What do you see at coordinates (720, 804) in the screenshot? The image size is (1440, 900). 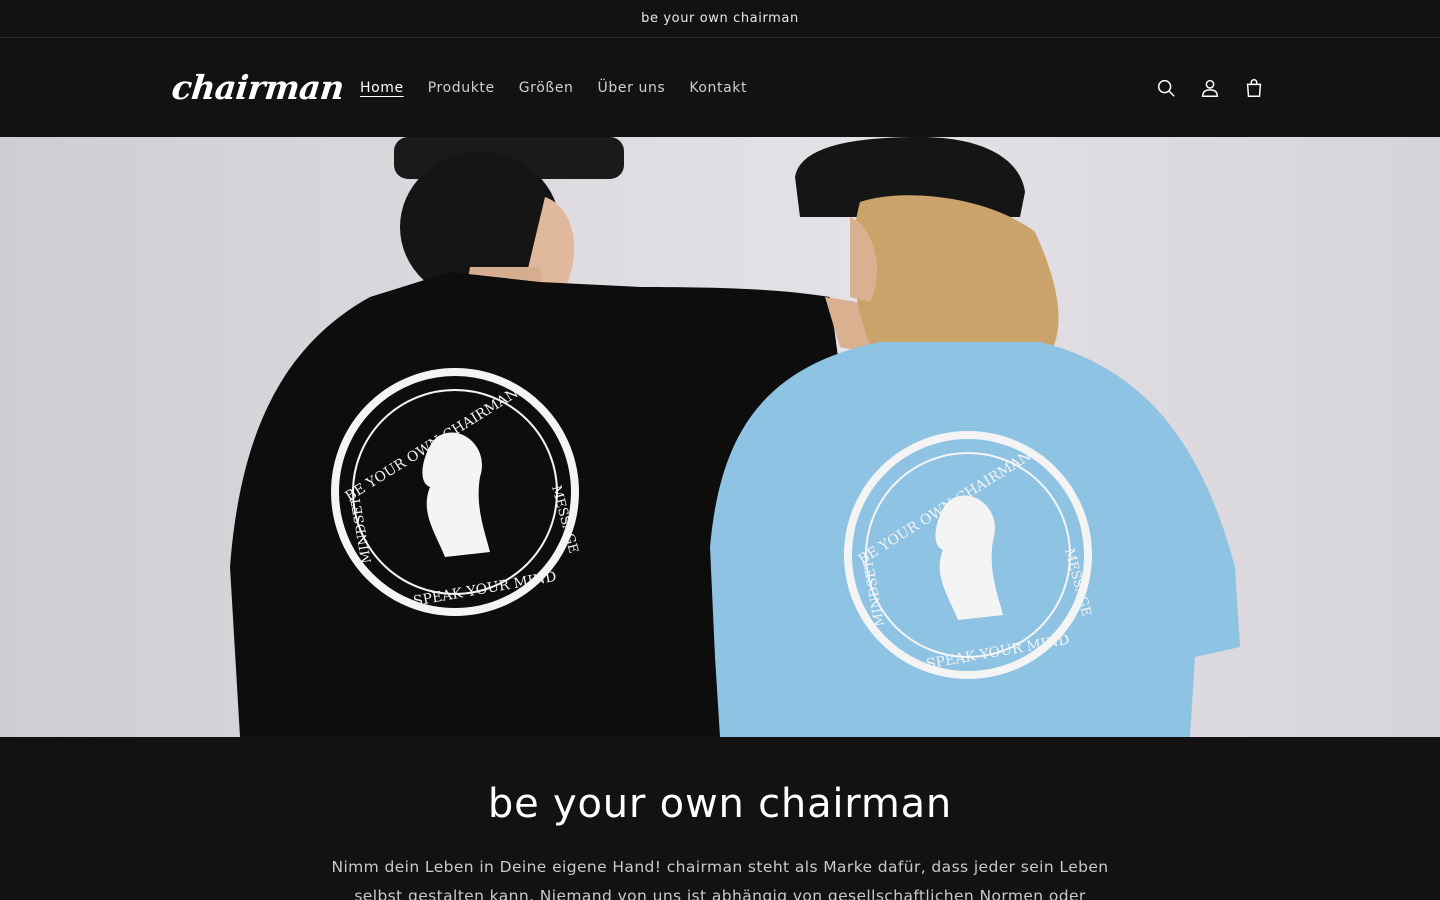 I see `intro-heading: be your own chairman` at bounding box center [720, 804].